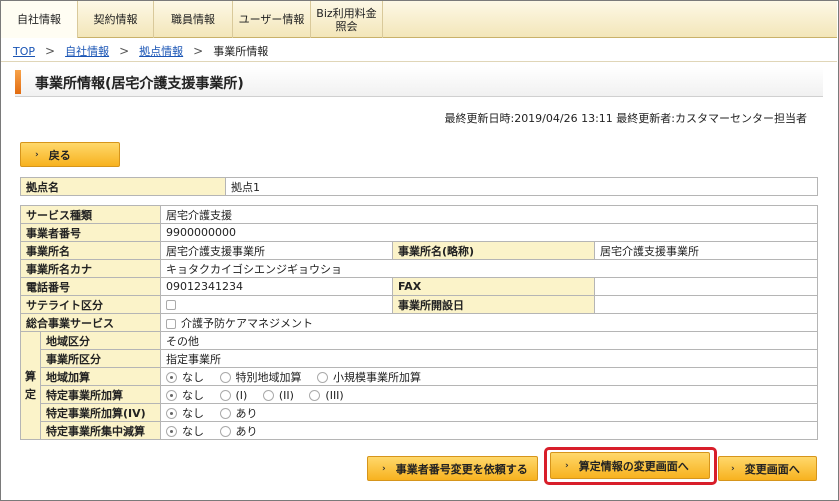 Image resolution: width=839 pixels, height=501 pixels. What do you see at coordinates (24, 51) in the screenshot?
I see `breadcrumb-top-link: TOP` at bounding box center [24, 51].